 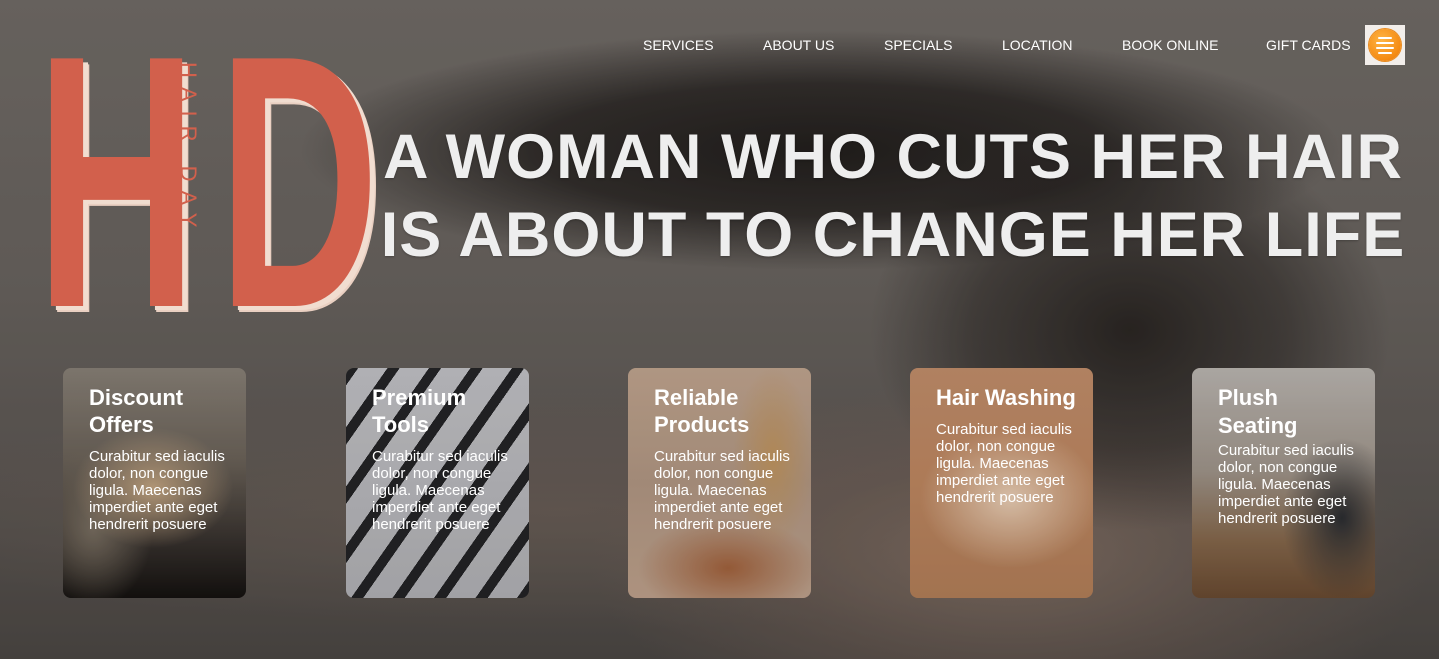 I want to click on card-title: Discount Offers, so click(x=136, y=411).